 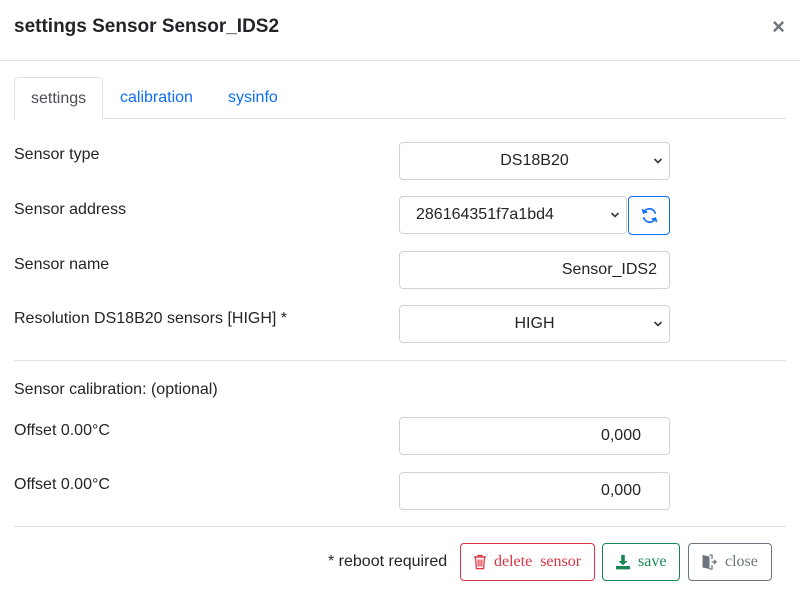 What do you see at coordinates (59, 98) in the screenshot?
I see `tab-settings: settings` at bounding box center [59, 98].